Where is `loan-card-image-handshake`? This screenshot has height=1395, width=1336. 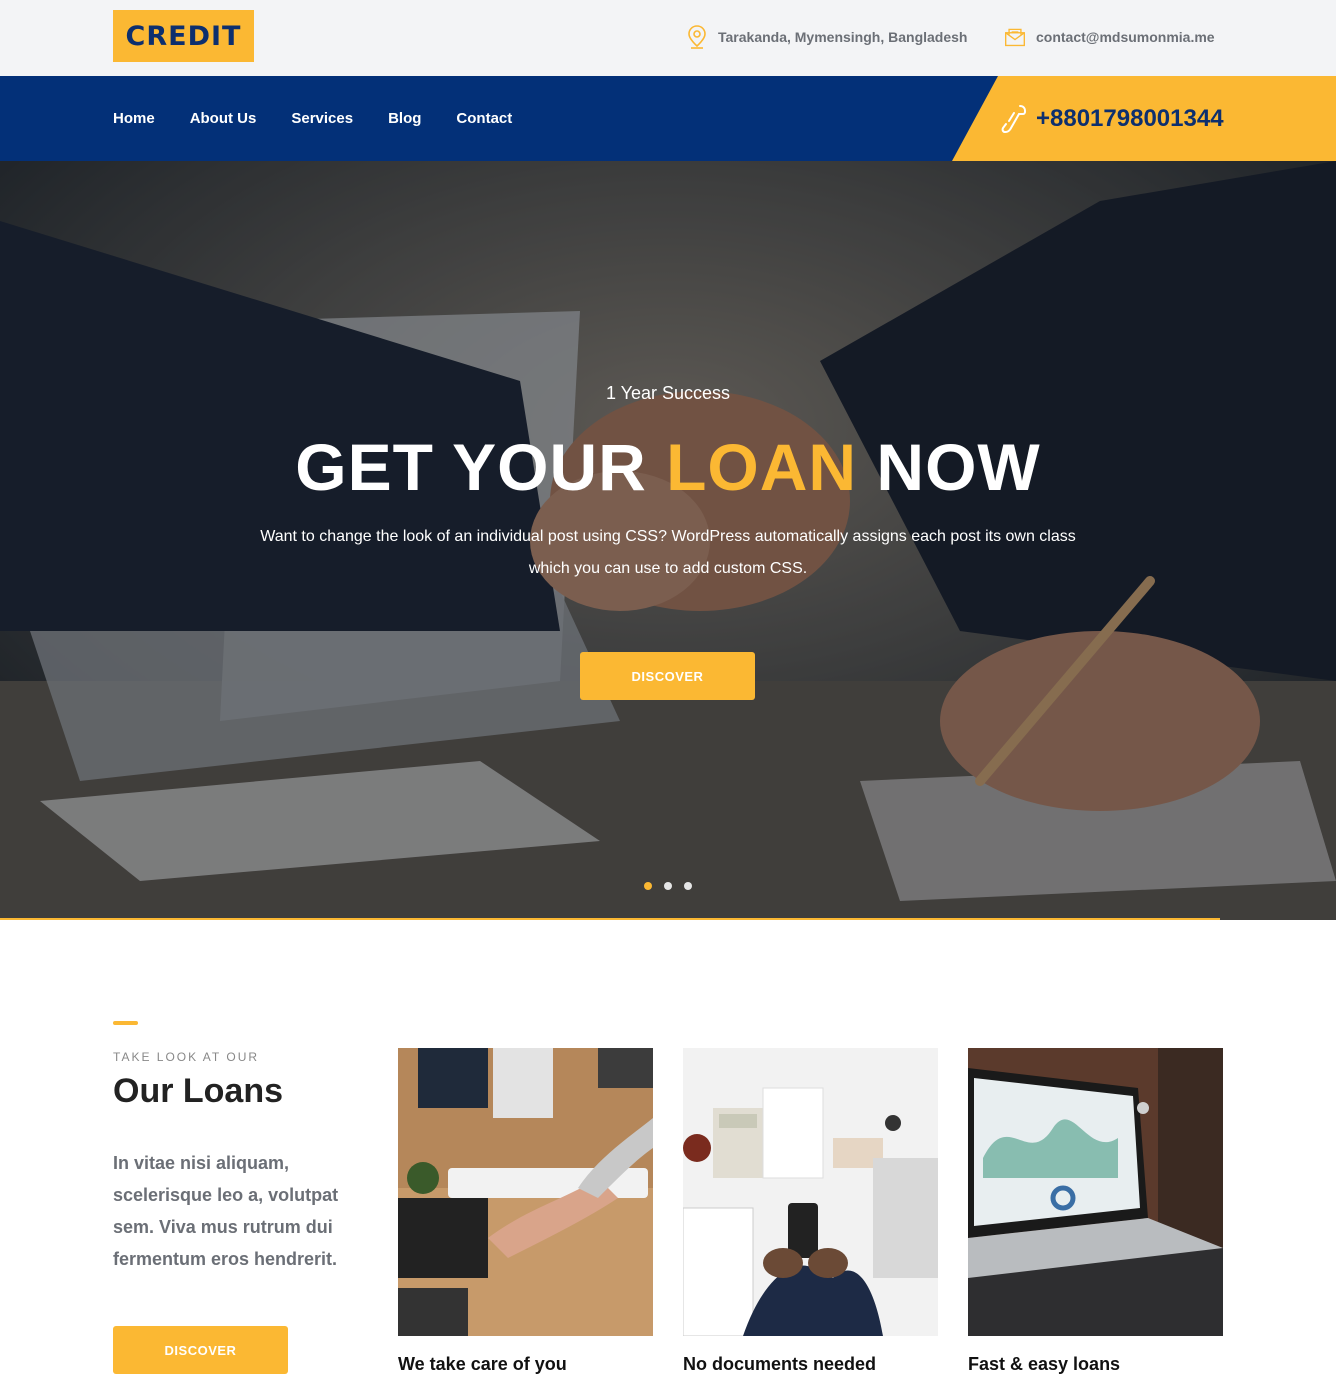 loan-card-image-handshake is located at coordinates (525, 1192).